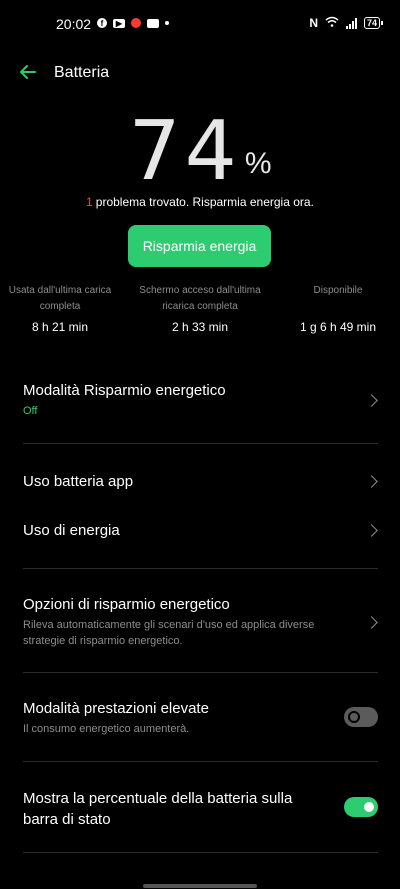  I want to click on battery-percent-unit: %, so click(258, 163).